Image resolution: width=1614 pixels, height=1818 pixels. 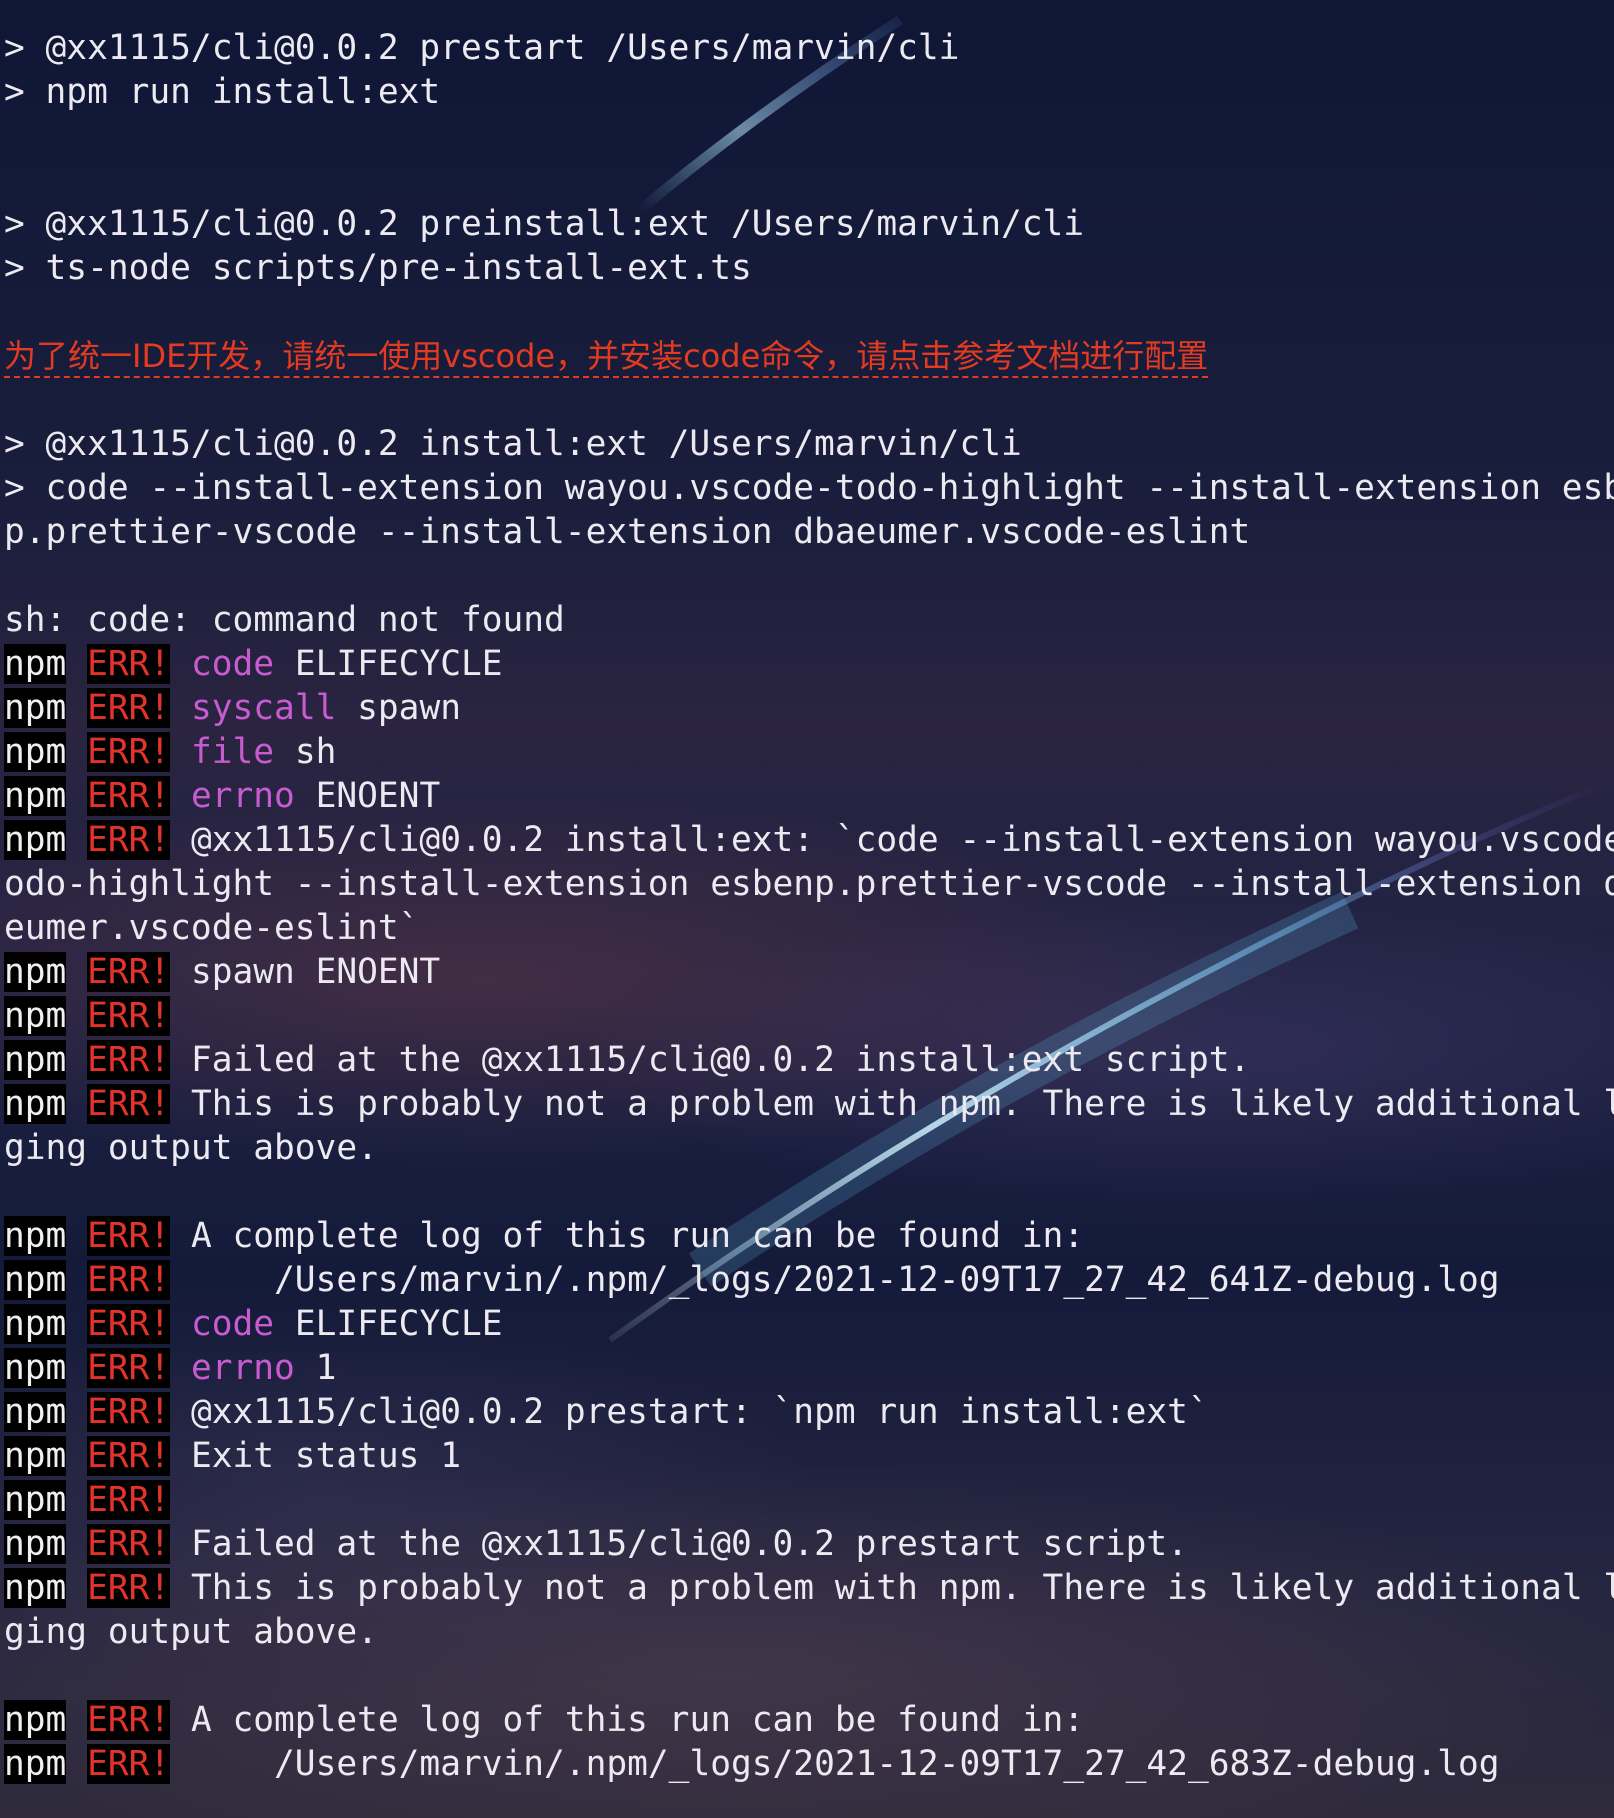 What do you see at coordinates (807, 752) in the screenshot?
I see `npm-error-line: npm ERR! file sh` at bounding box center [807, 752].